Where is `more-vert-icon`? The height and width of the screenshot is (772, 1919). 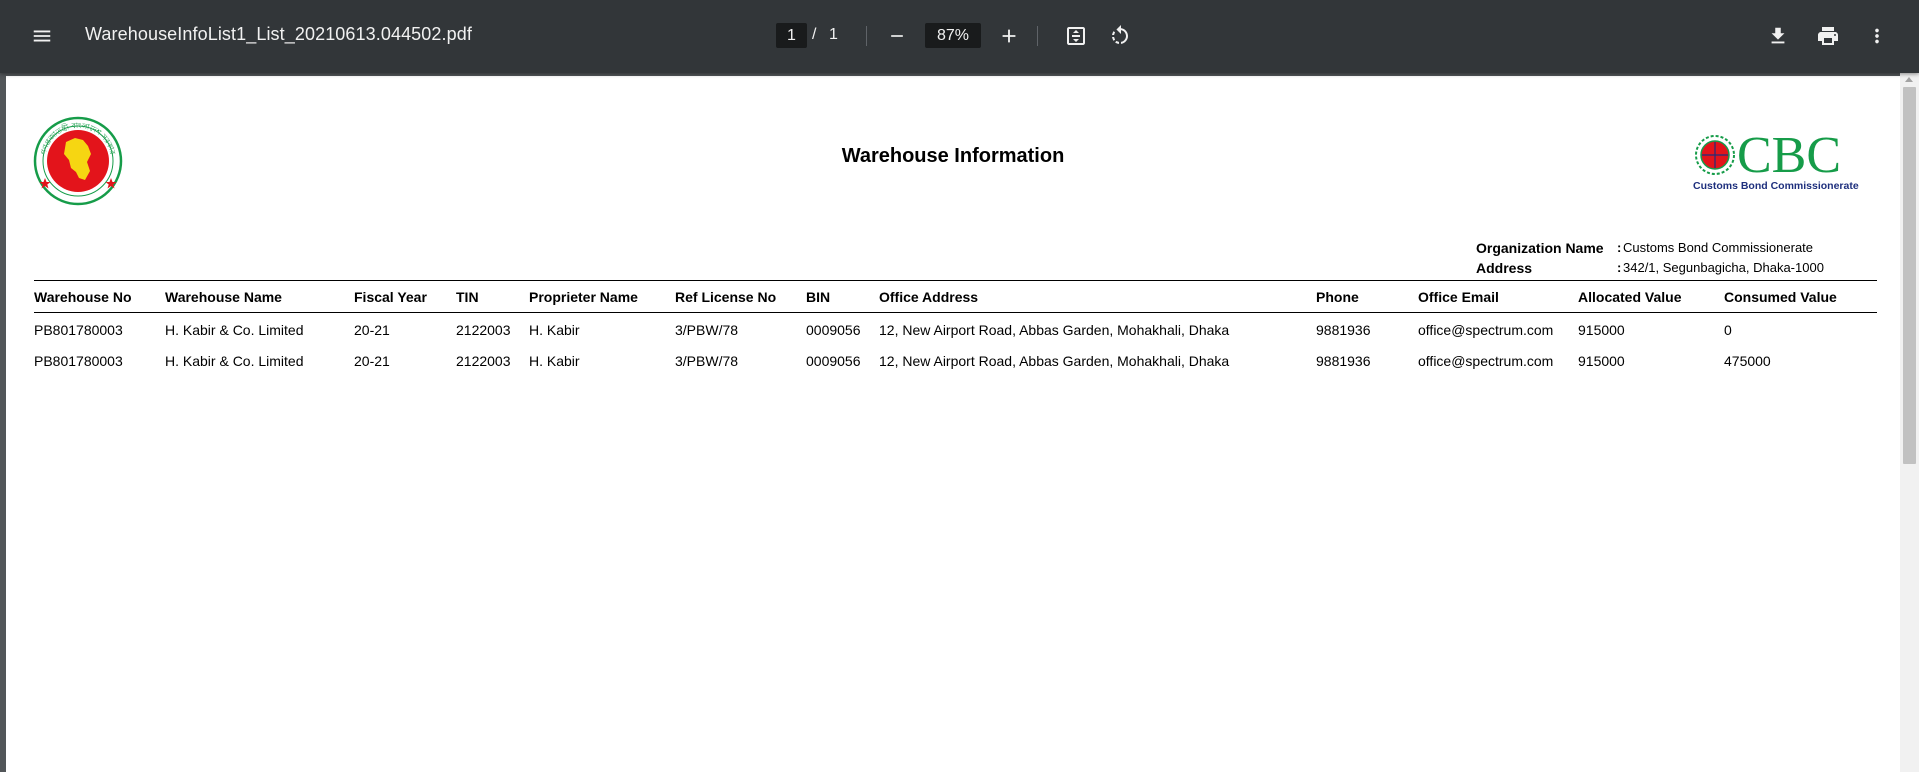 more-vert-icon is located at coordinates (1877, 36).